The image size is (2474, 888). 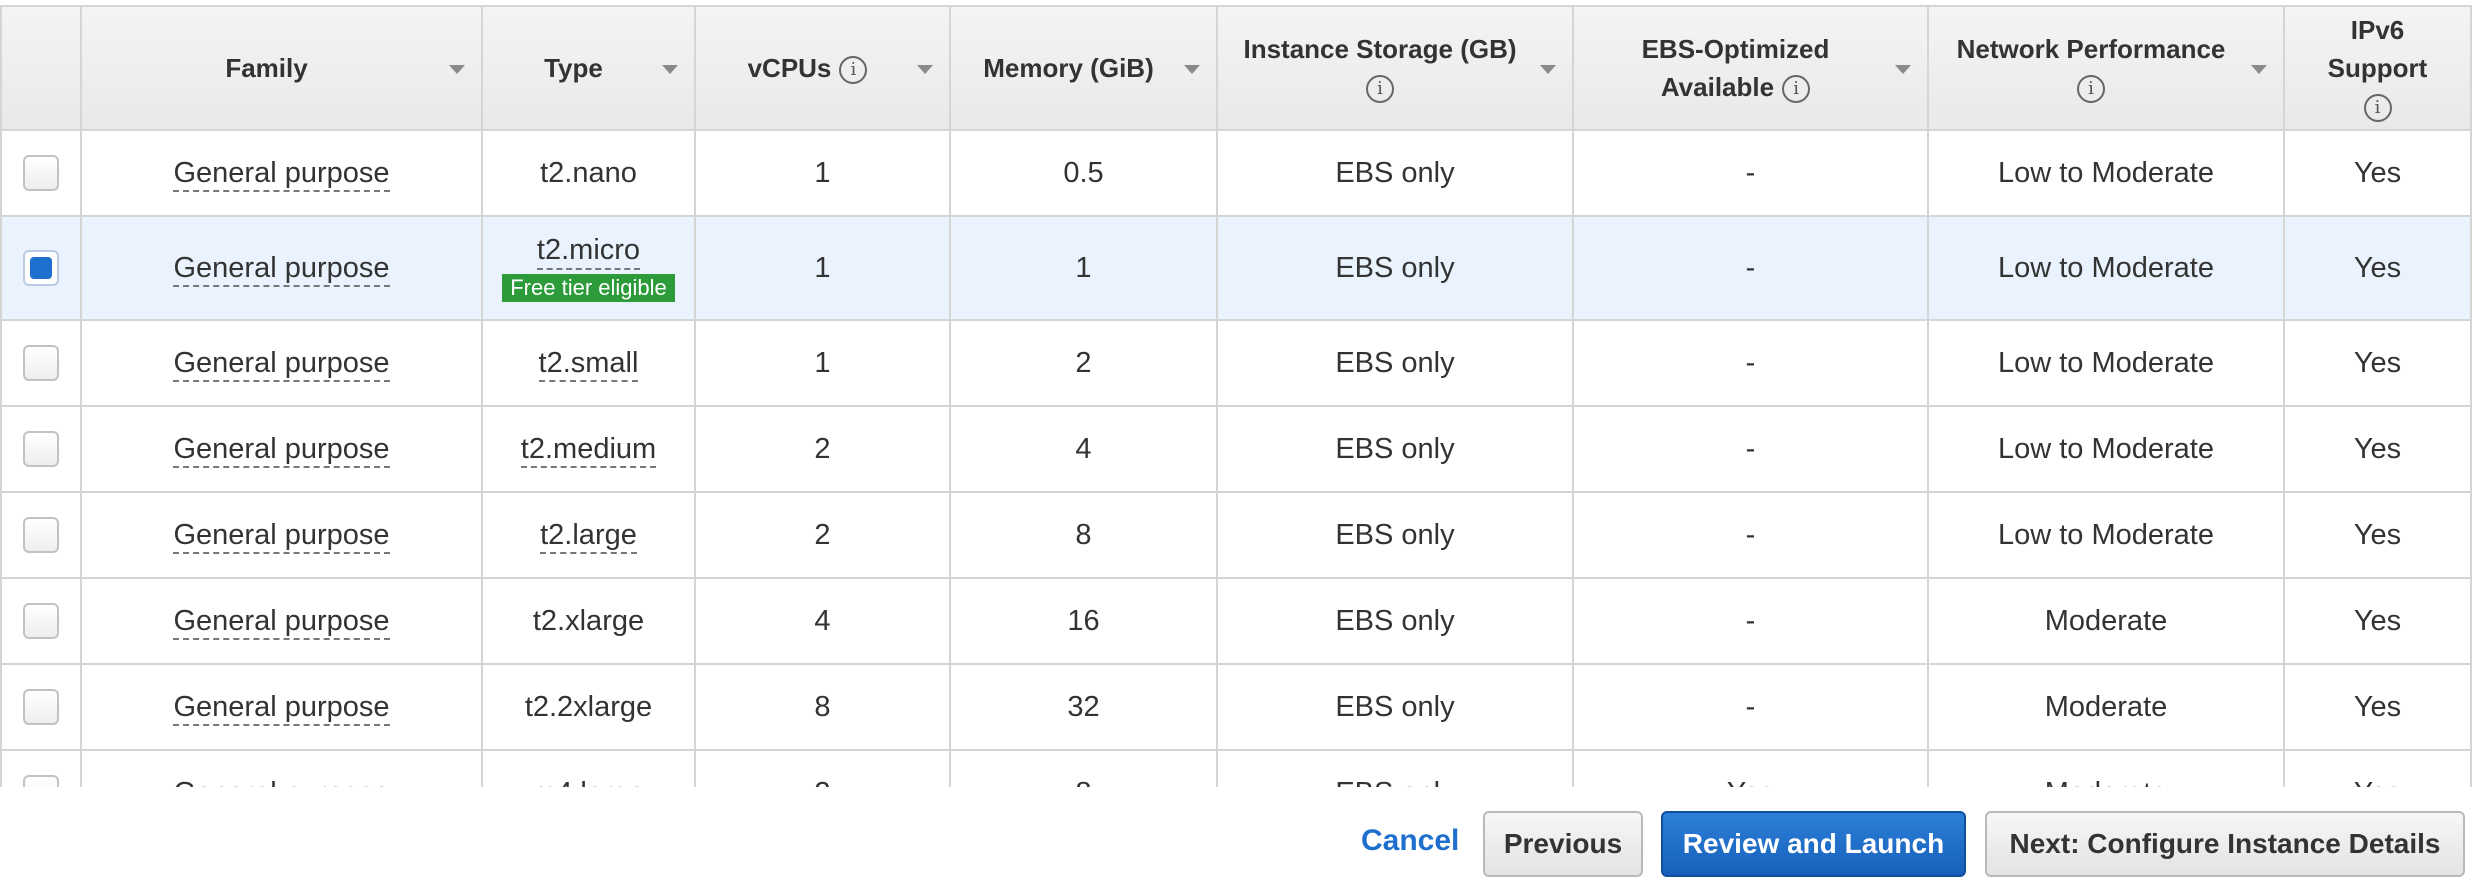 I want to click on vcpus-column-header: vCPUs i, so click(x=822, y=68).